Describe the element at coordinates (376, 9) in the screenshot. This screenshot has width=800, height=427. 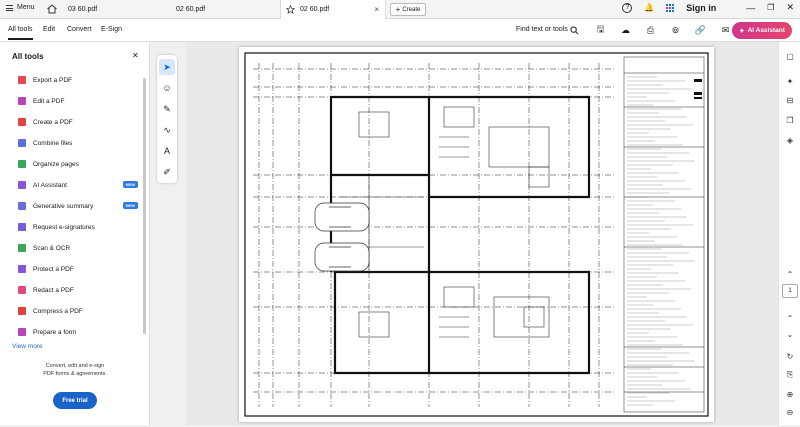
I see `close-tab-icon: ×` at that location.